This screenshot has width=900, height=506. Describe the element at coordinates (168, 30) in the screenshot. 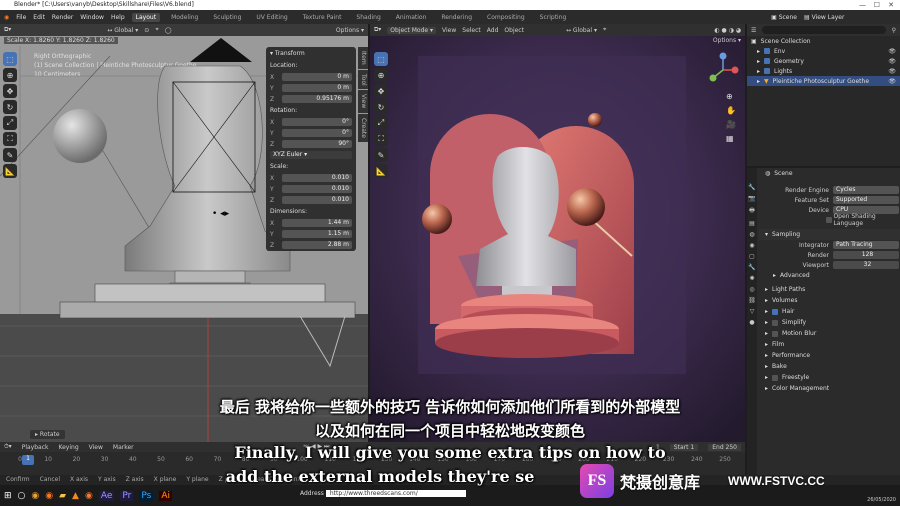

I see `proportional-icon: ◯` at that location.